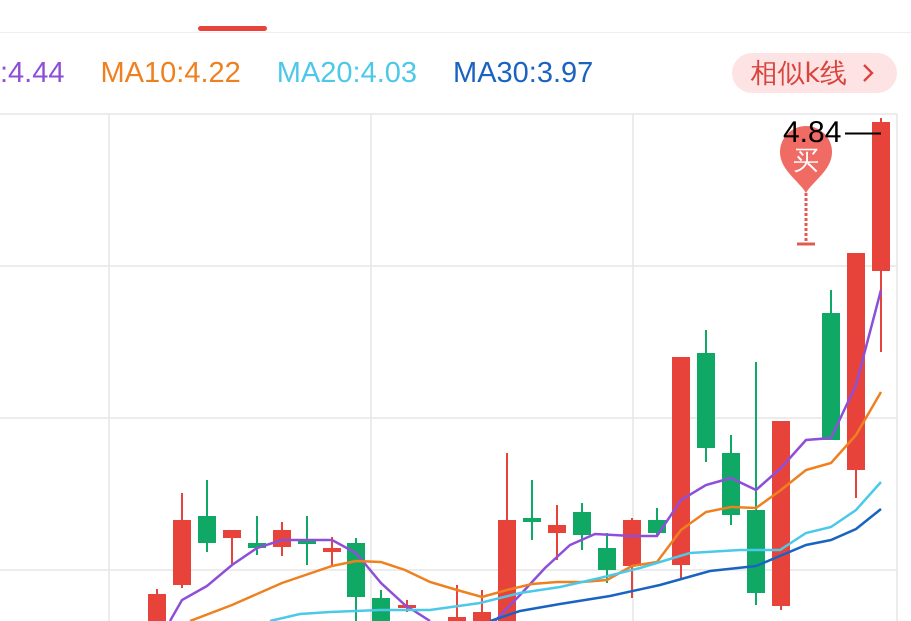 This screenshot has width=911, height=621. Describe the element at coordinates (170, 73) in the screenshot. I see `moving-average-label: MA10:4.22` at that location.